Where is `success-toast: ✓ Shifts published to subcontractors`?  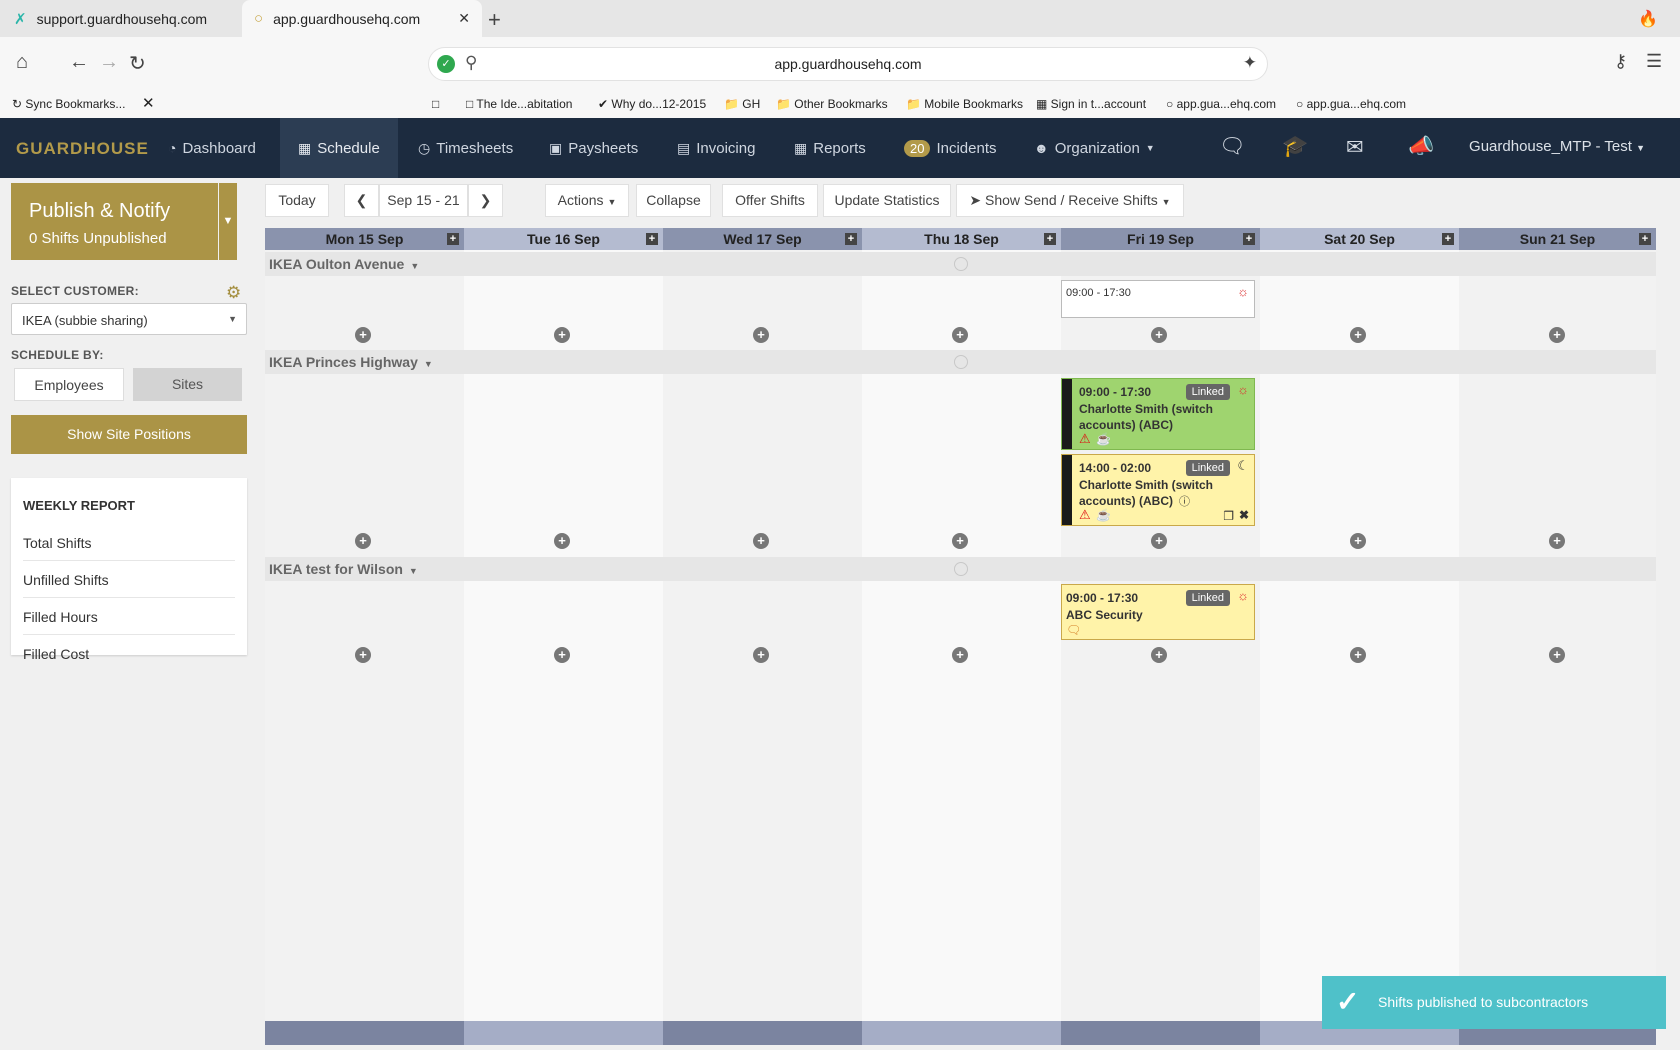
success-toast: ✓ Shifts published to subcontractors is located at coordinates (1494, 1002).